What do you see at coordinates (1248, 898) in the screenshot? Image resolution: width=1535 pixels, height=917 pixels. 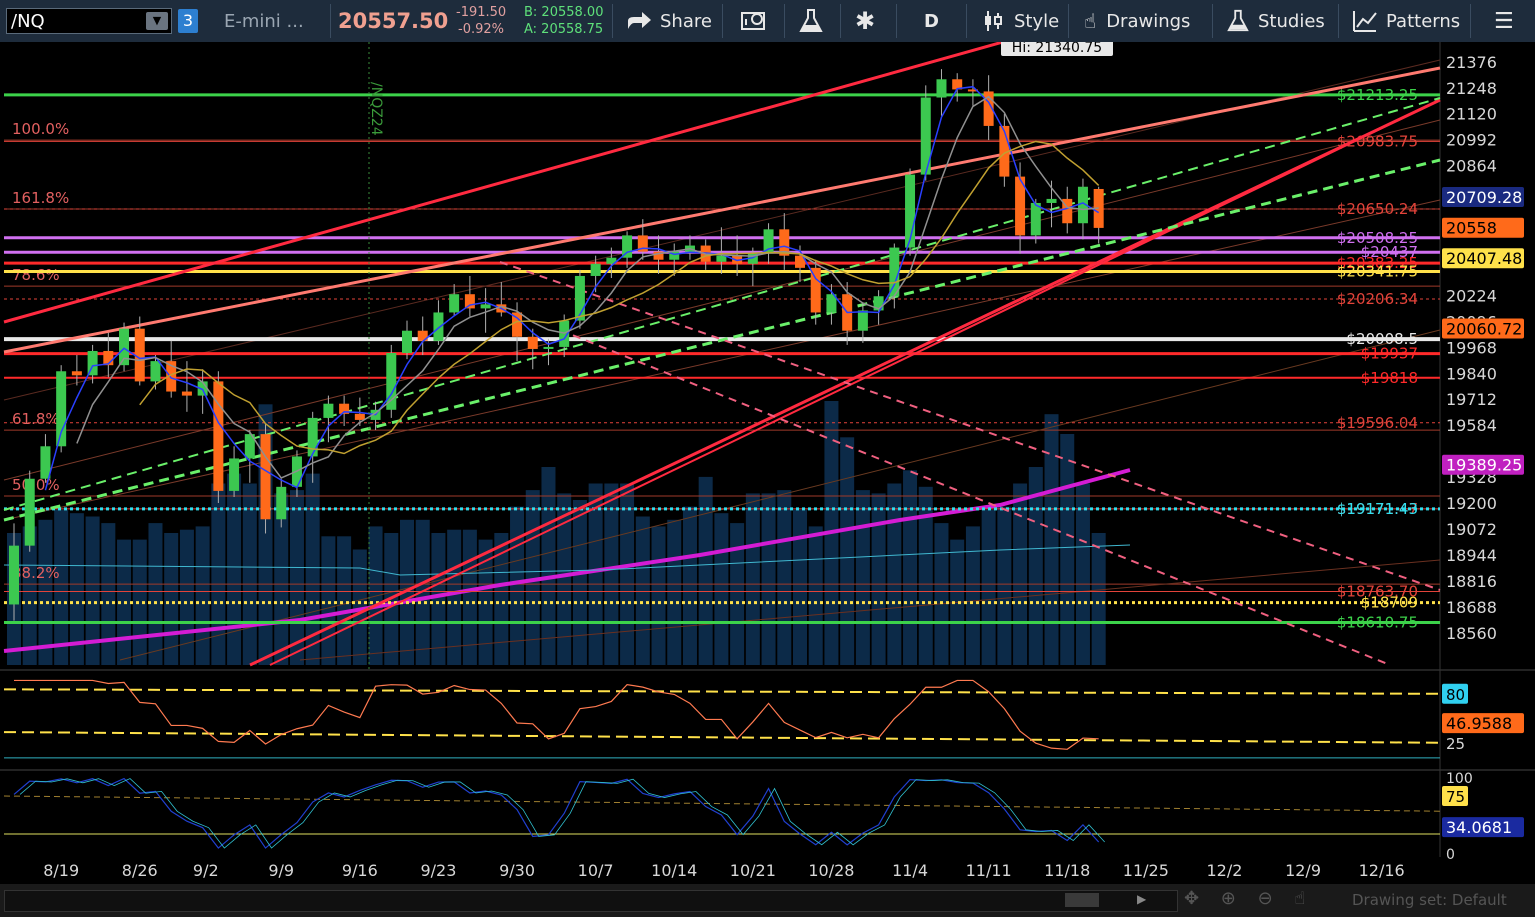 I see `zoom-tools-icon: ✥ ⊕ ⊖ ☝` at bounding box center [1248, 898].